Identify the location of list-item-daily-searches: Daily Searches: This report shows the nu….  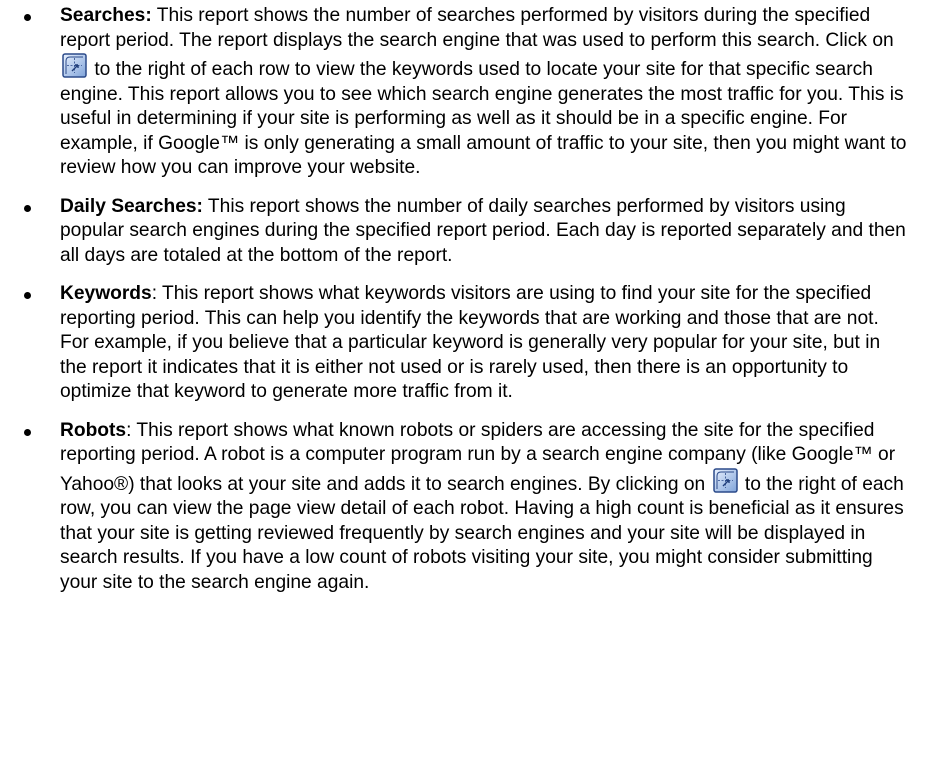
(465, 232).